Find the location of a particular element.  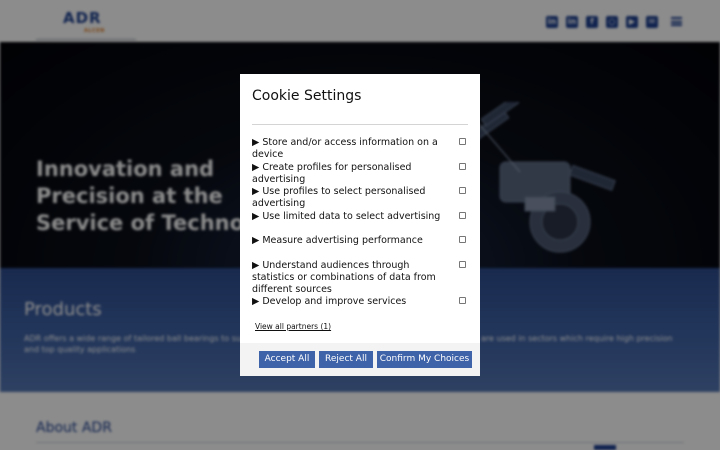

consent-option-limited-data: ▶ Use limited data to select advertising is located at coordinates (360, 217).